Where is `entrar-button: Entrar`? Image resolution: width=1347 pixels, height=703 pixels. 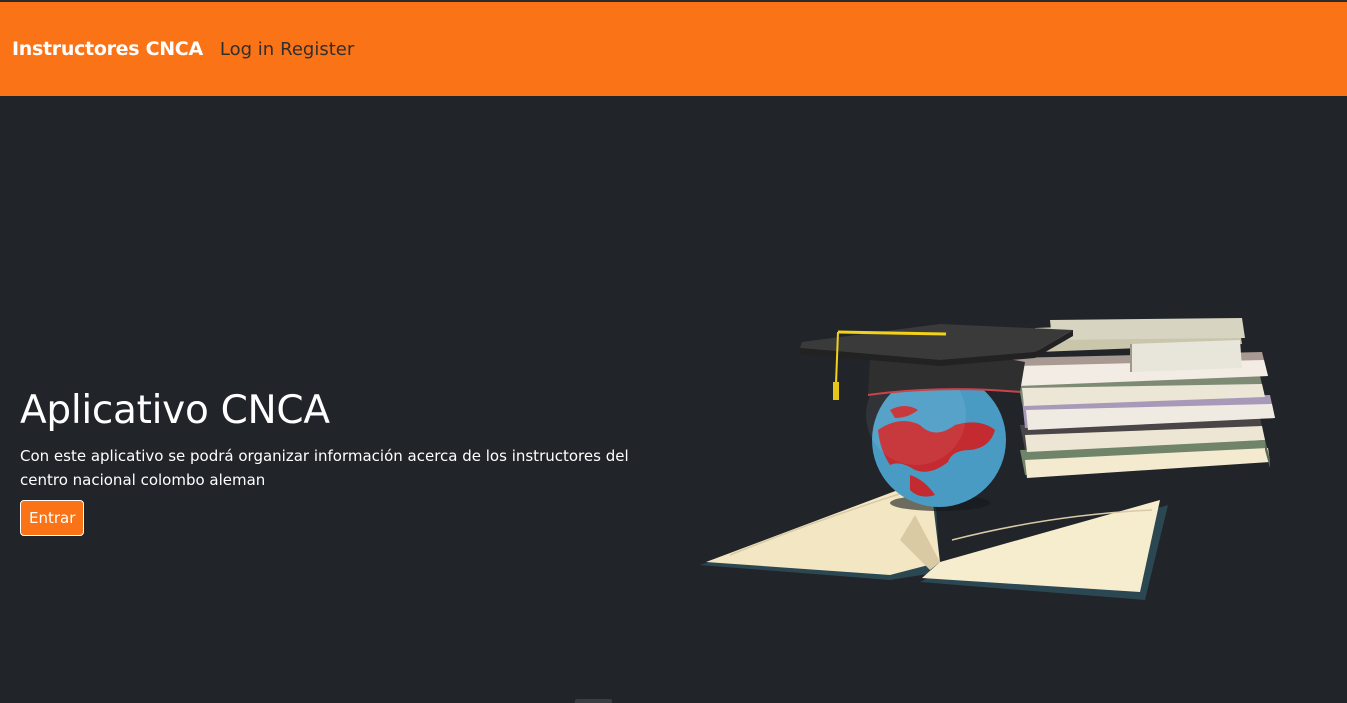
entrar-button: Entrar is located at coordinates (52, 518).